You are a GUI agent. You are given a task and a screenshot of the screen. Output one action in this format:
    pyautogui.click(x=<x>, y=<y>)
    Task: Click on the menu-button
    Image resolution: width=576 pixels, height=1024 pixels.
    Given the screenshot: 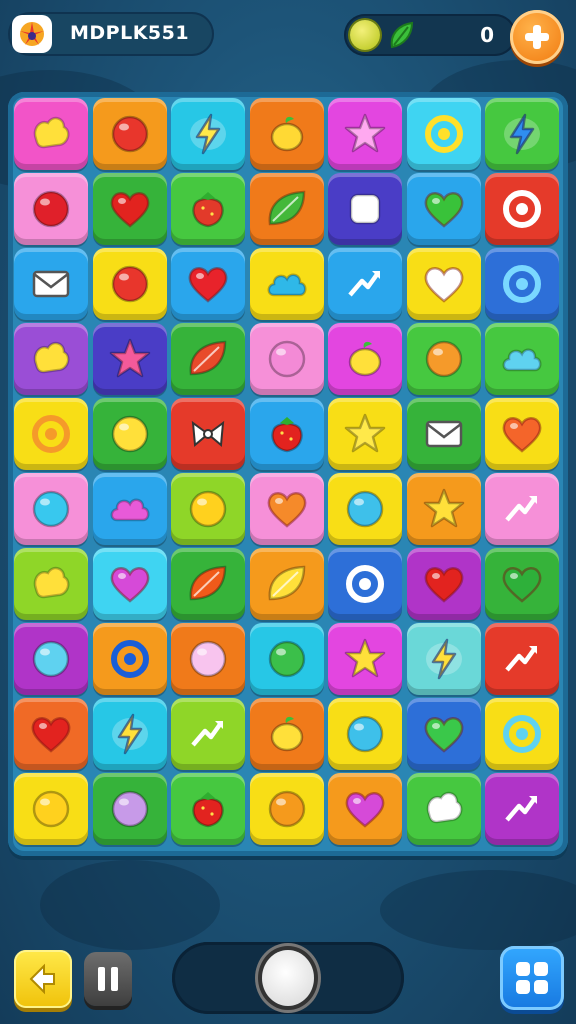 What is the action you would take?
    pyautogui.click(x=532, y=978)
    